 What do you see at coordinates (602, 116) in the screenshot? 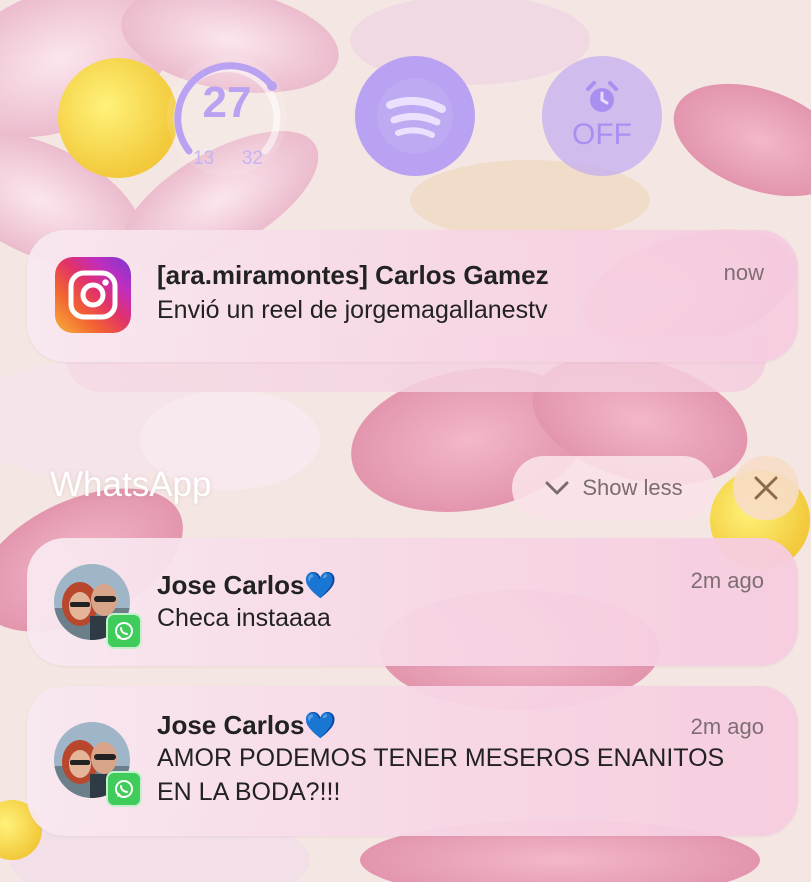
I see `alarm-widget: OFF` at bounding box center [602, 116].